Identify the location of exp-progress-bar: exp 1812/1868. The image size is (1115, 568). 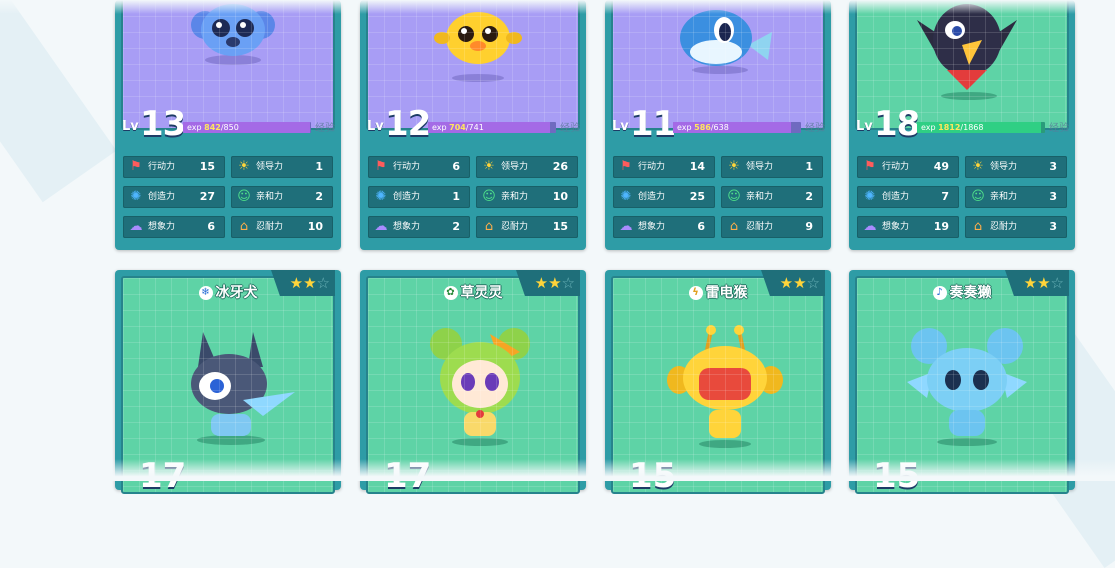
(981, 127).